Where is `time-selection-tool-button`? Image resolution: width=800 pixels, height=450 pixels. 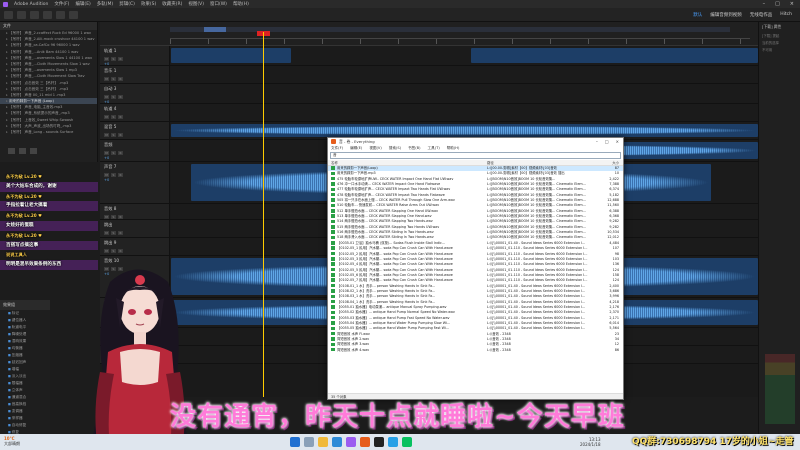
time-selection-tool-button is located at coordinates (73, 14).